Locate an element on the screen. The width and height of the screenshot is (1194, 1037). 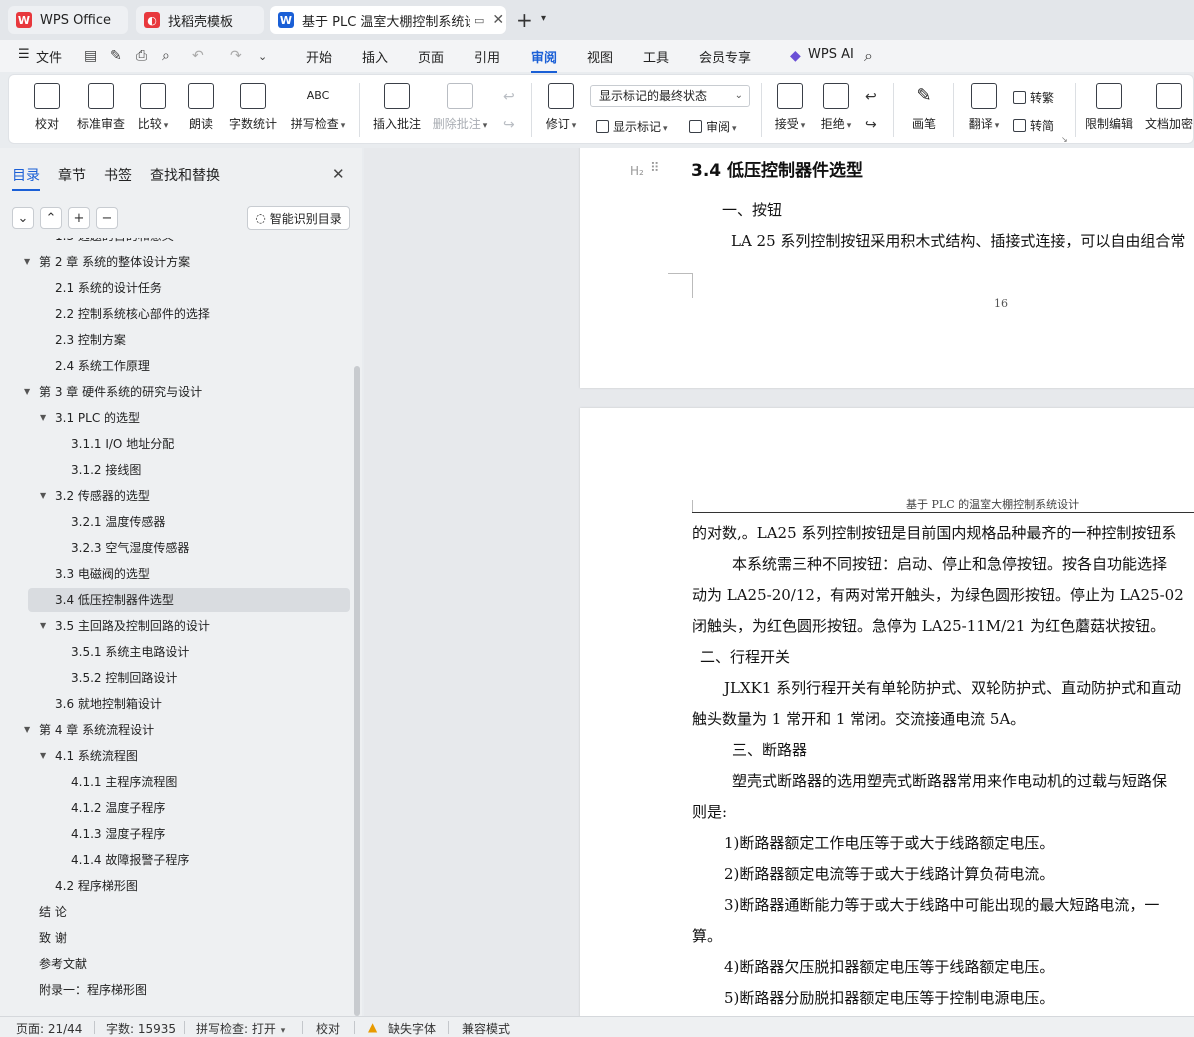
toc-item: 3.1.1 I/O 地址分配 is located at coordinates (189, 444).